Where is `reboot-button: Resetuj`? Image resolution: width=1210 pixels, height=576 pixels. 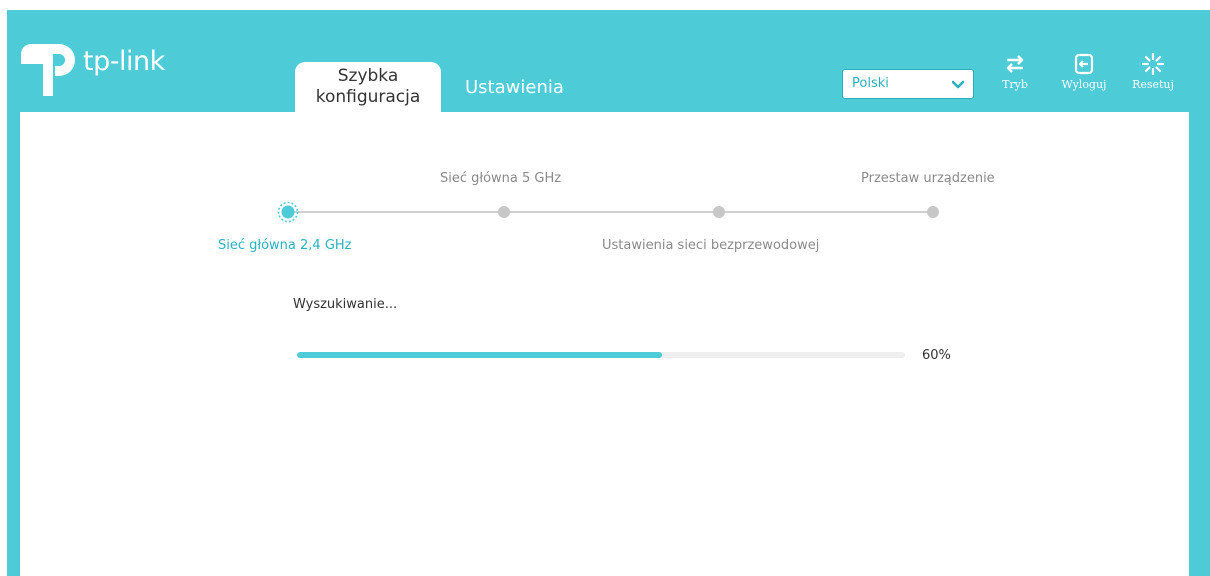 reboot-button: Resetuj is located at coordinates (1153, 71).